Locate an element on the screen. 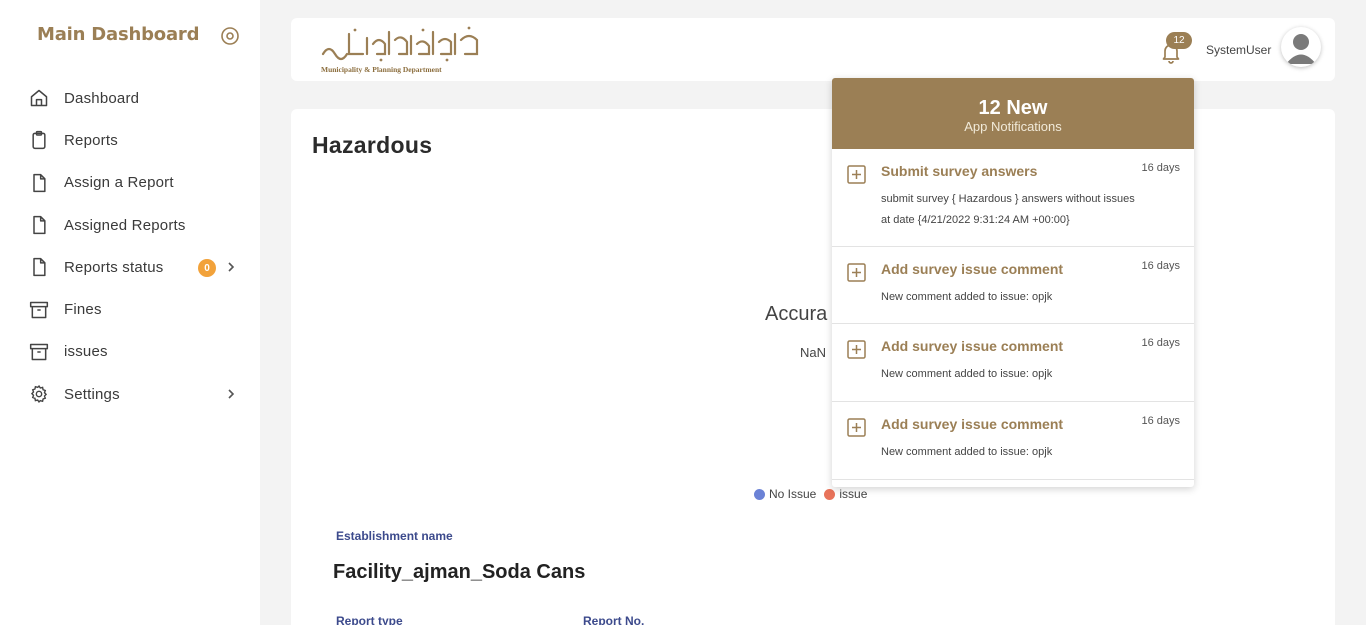 The height and width of the screenshot is (625, 1366). legend-item-no-issue: No Issue is located at coordinates (785, 494).